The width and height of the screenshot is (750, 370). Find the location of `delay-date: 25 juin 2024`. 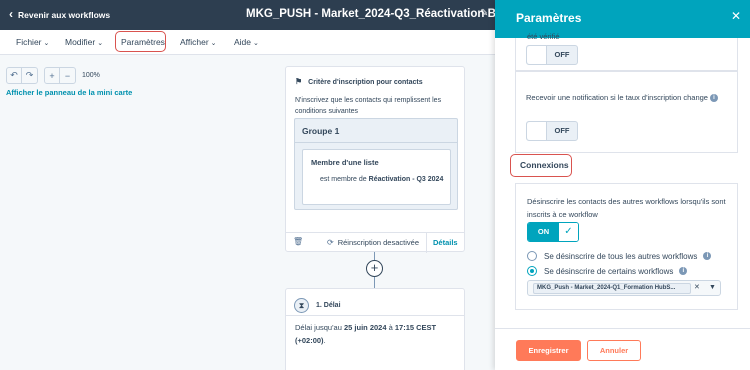

delay-date: 25 juin 2024 is located at coordinates (365, 327).